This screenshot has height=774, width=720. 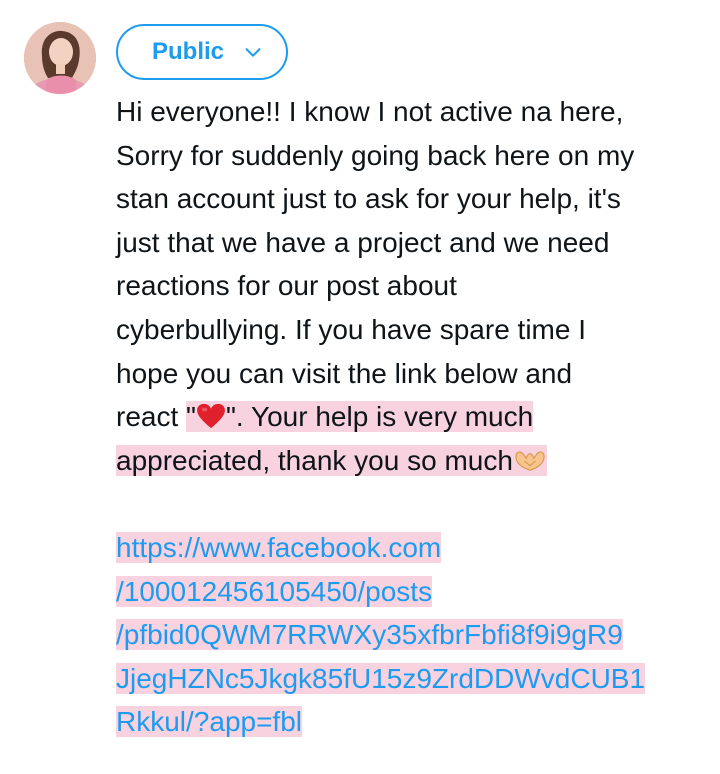 I want to click on quote-close-and-text: ". Your help is very much, so click(x=379, y=417).